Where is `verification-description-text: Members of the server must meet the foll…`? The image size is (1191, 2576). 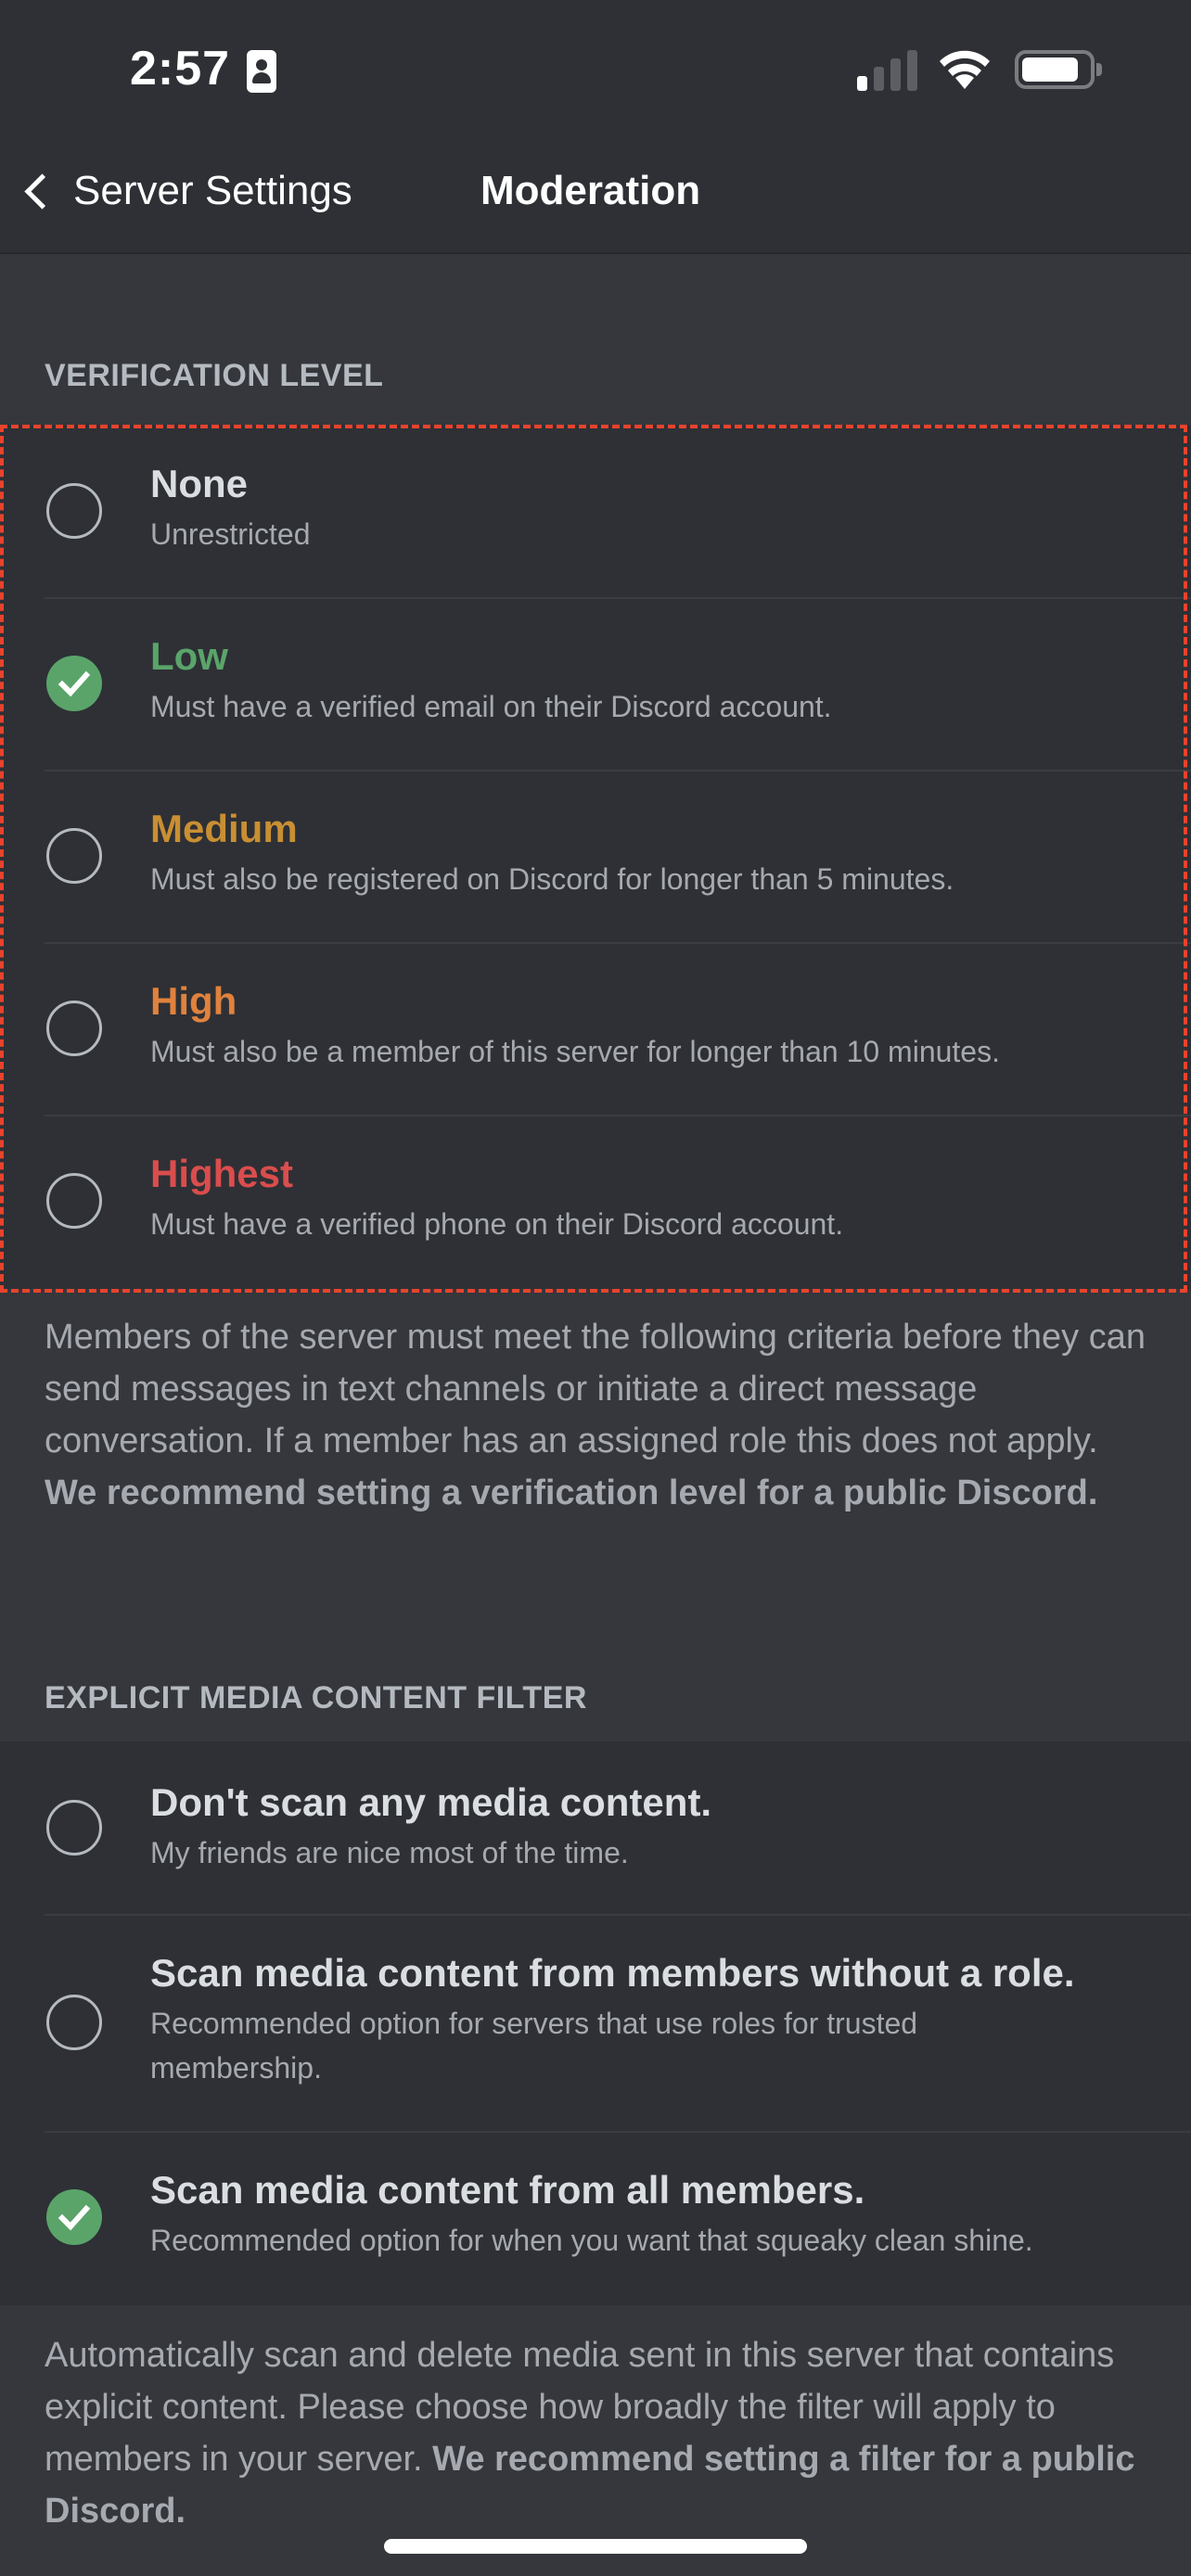 verification-description-text: Members of the server must meet the foll… is located at coordinates (595, 1389).